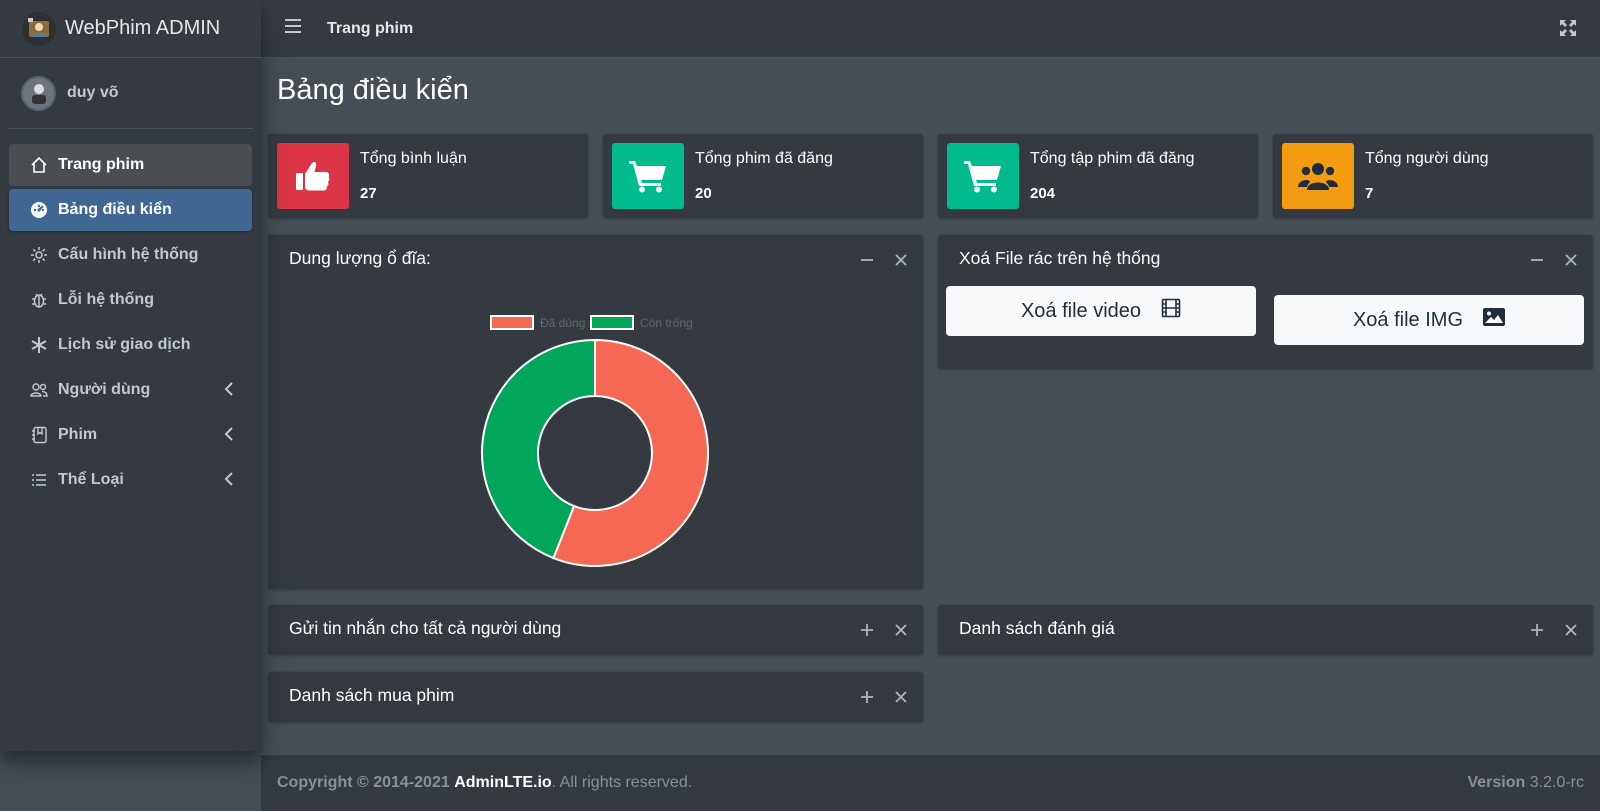  Describe the element at coordinates (1496, 782) in the screenshot. I see `version-label: Version` at that location.